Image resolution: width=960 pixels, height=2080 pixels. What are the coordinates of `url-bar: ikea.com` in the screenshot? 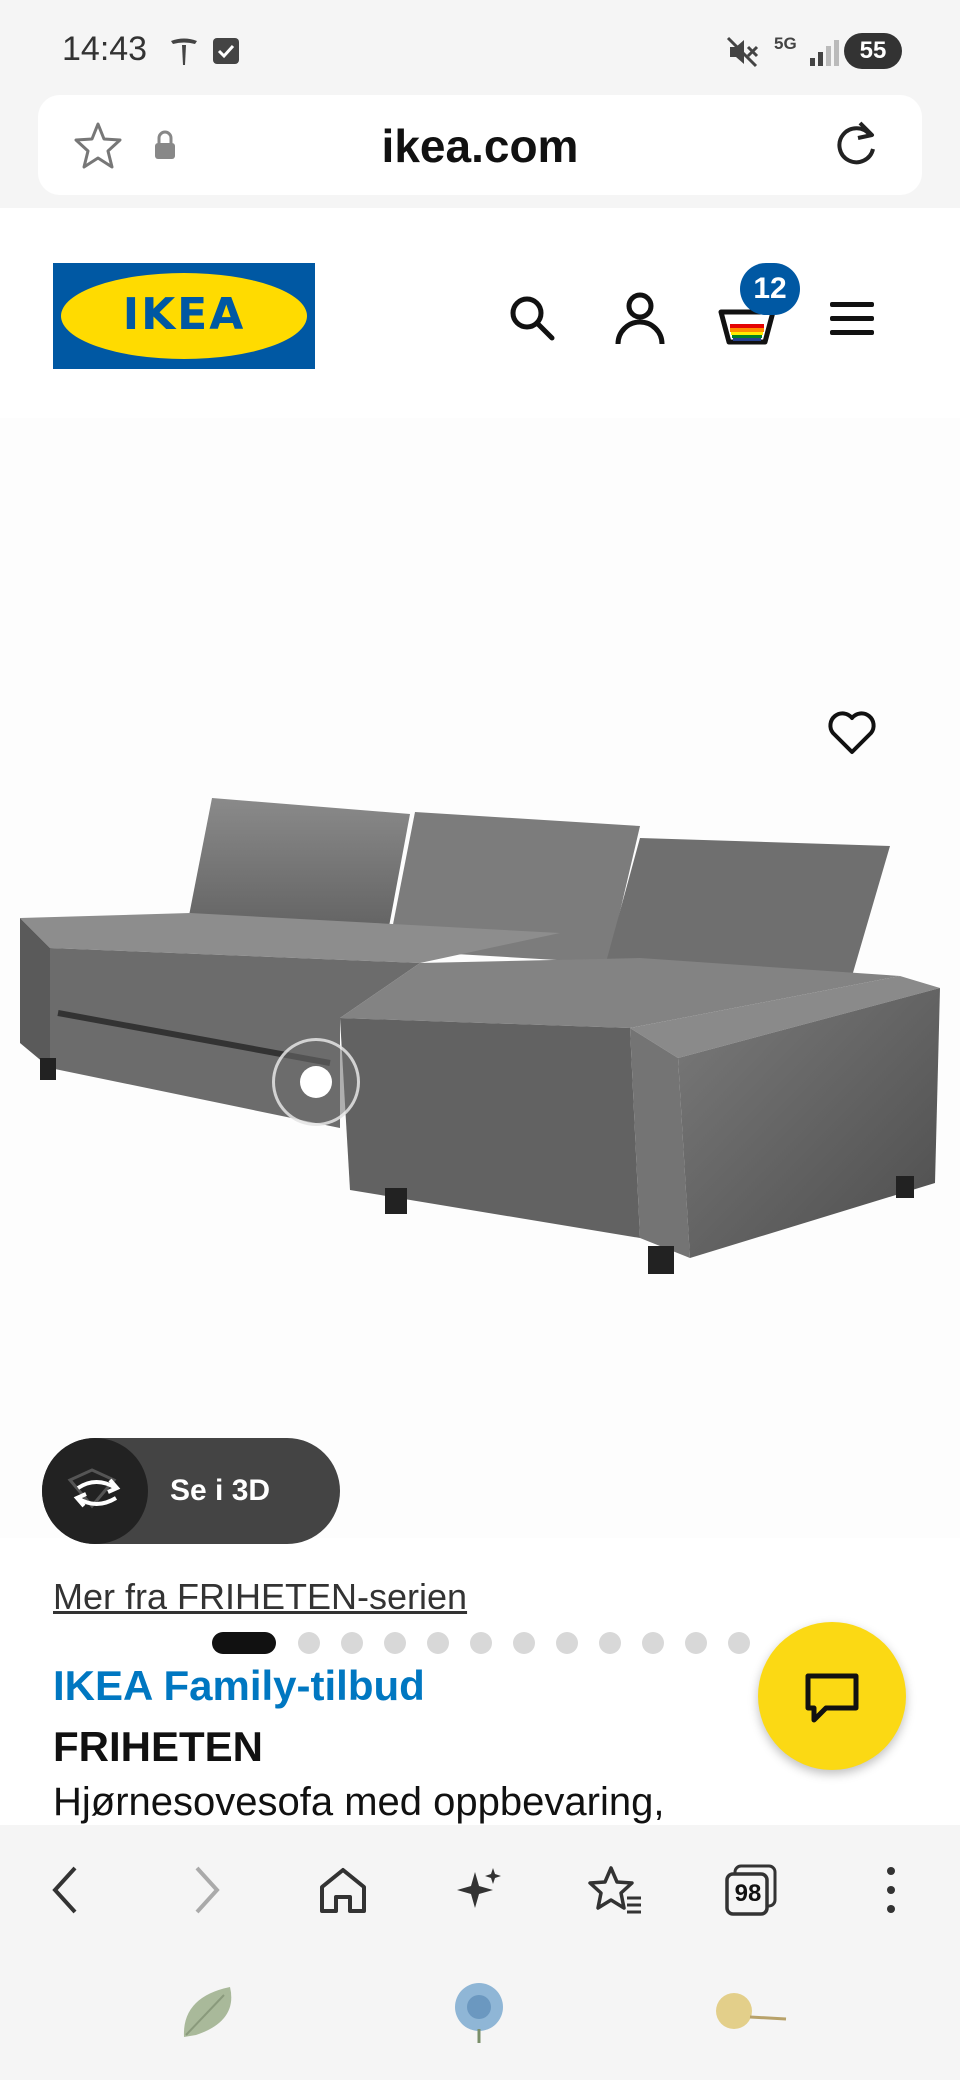 It's located at (480, 145).